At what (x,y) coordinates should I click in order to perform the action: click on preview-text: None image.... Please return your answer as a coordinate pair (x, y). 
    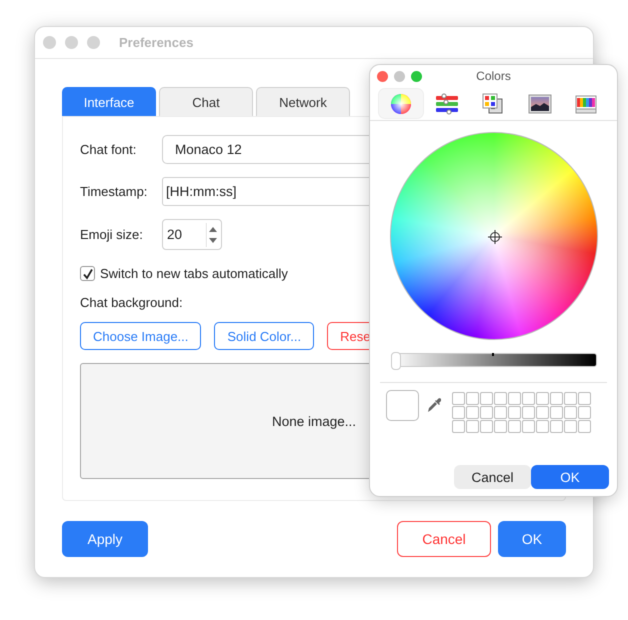
    Looking at the image, I should click on (314, 421).